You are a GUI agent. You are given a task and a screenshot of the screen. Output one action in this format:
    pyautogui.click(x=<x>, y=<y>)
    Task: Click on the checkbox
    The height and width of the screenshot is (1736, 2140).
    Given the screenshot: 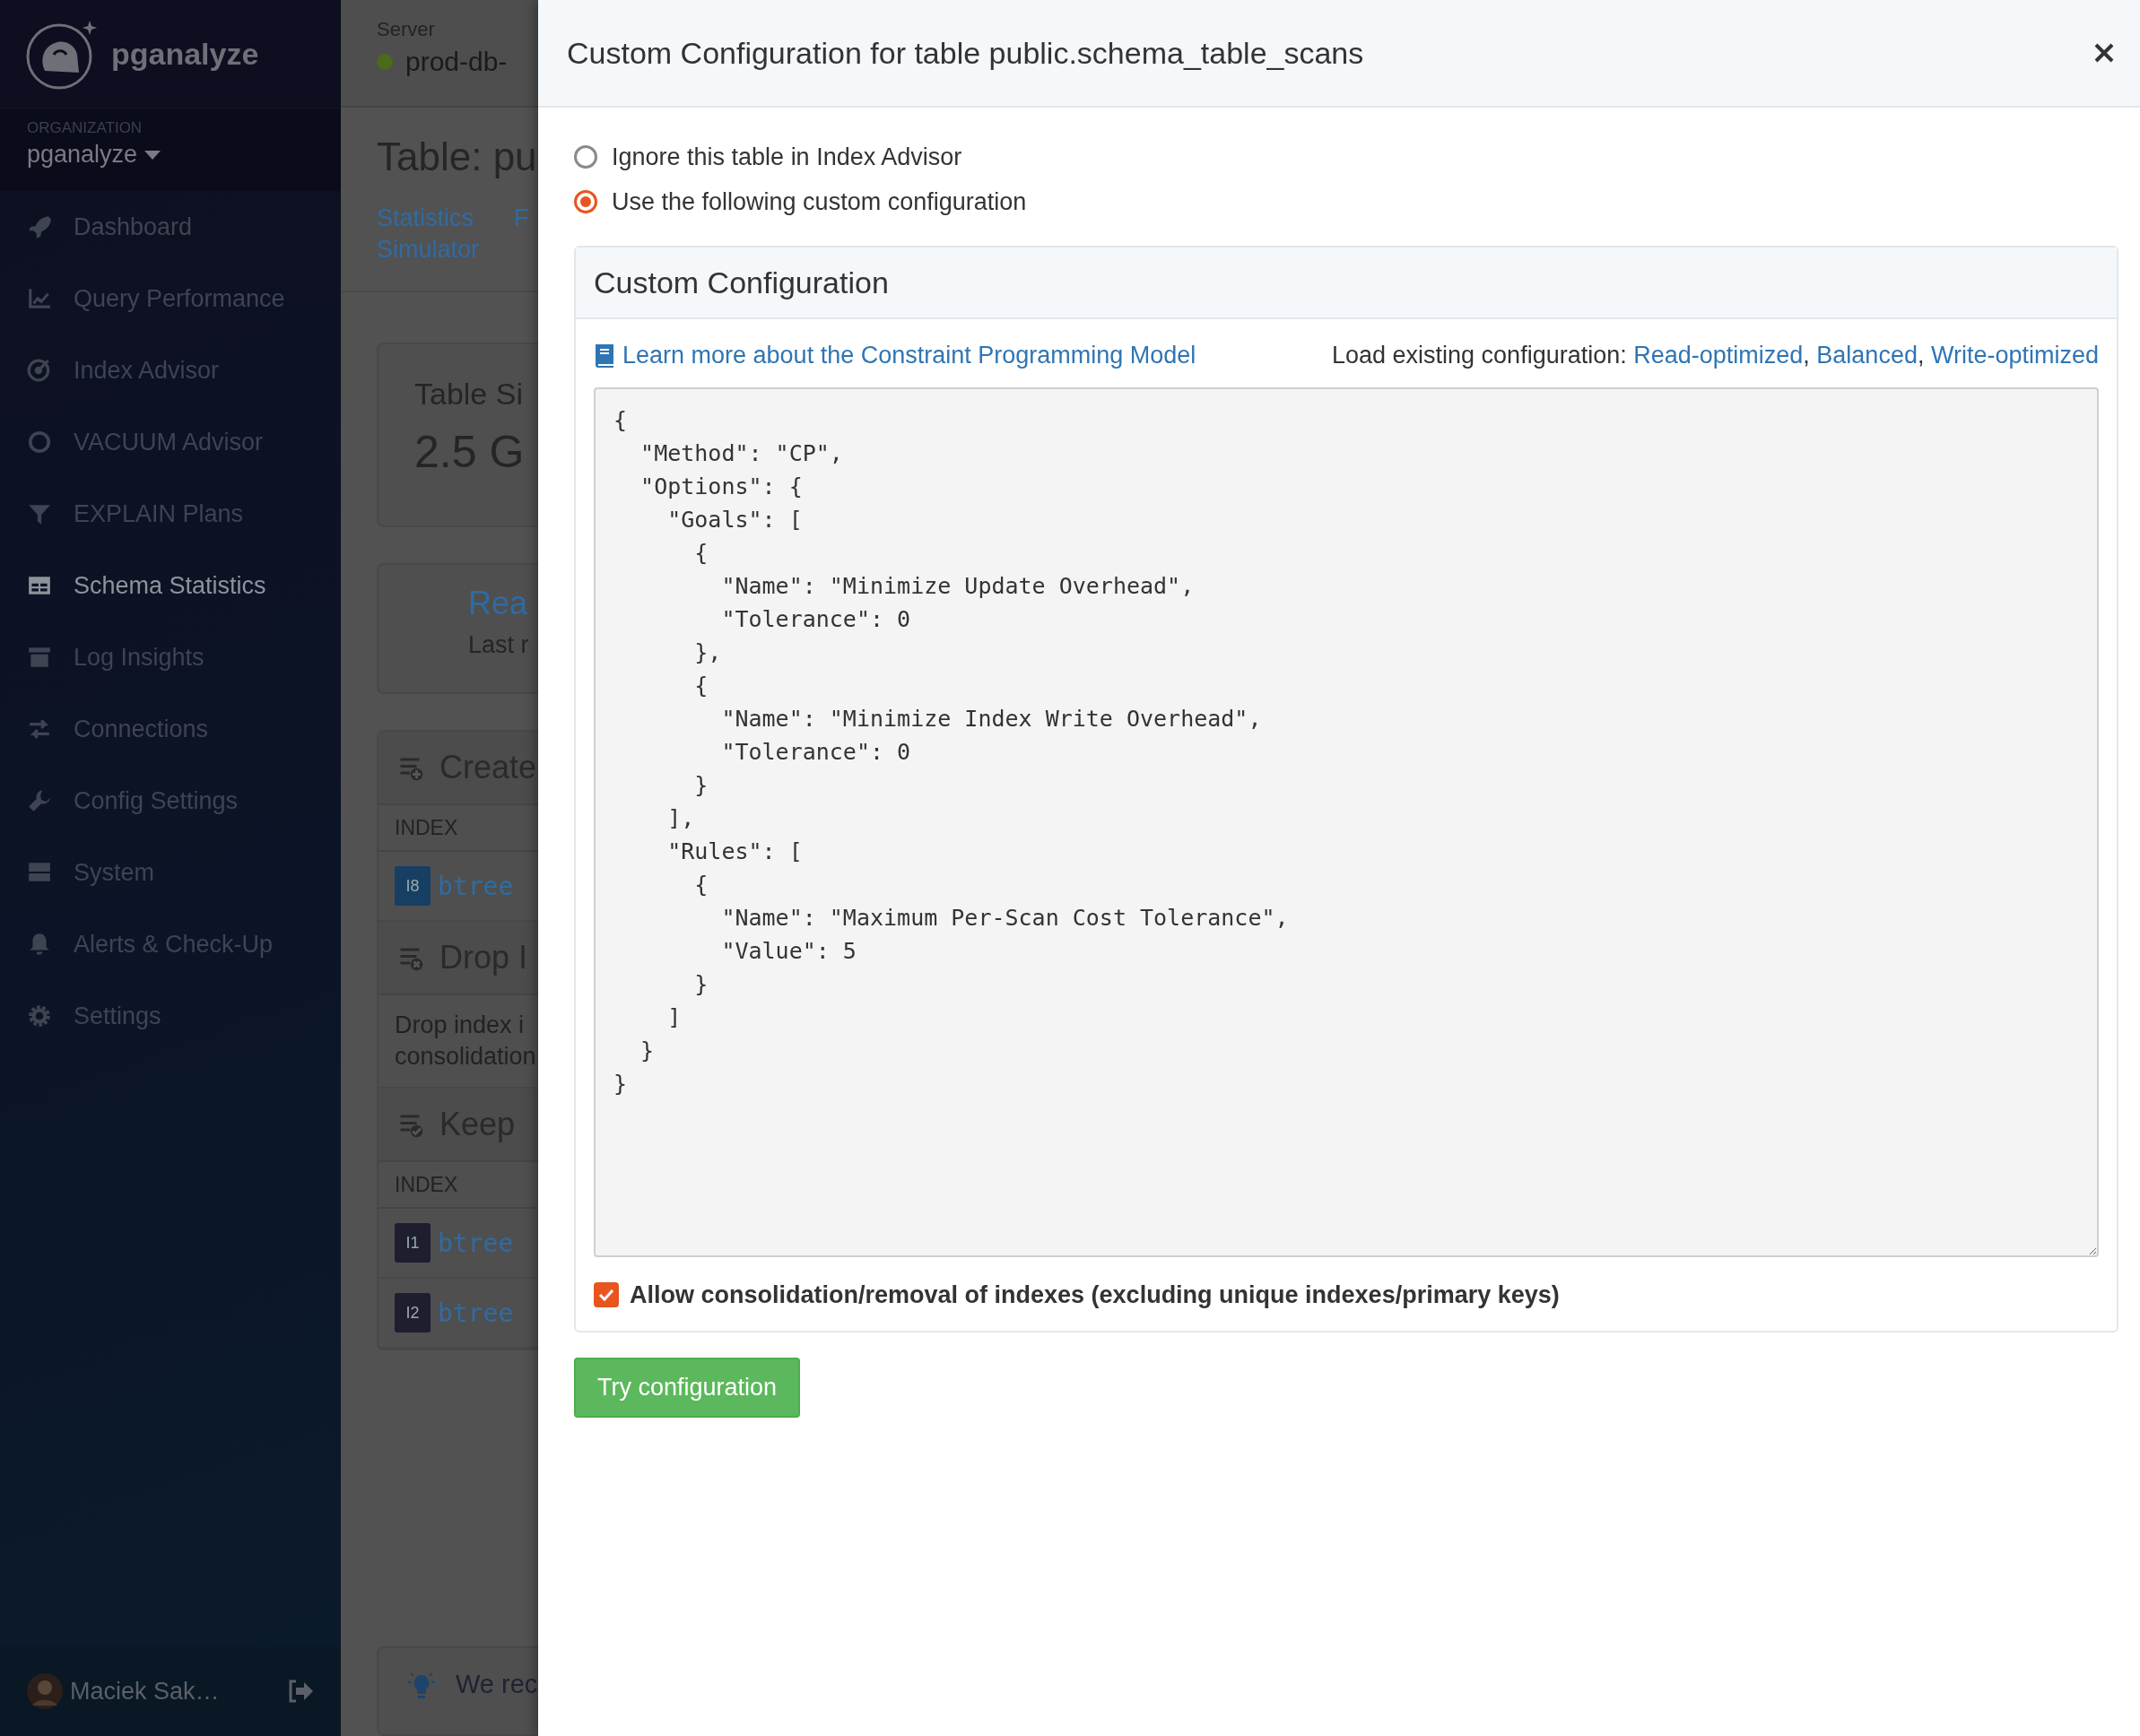 What is the action you would take?
    pyautogui.click(x=606, y=1294)
    